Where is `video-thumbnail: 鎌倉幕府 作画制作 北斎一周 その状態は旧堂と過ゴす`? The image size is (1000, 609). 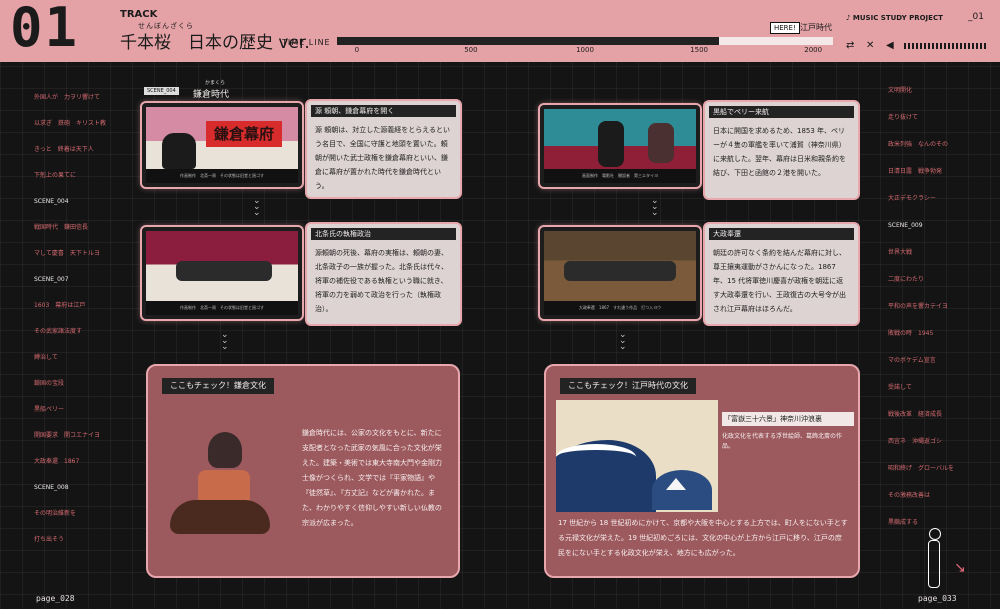
video-thumbnail: 鎌倉幕府 作画制作 北斎一周 その状態は旧堂と過ゴす is located at coordinates (222, 145).